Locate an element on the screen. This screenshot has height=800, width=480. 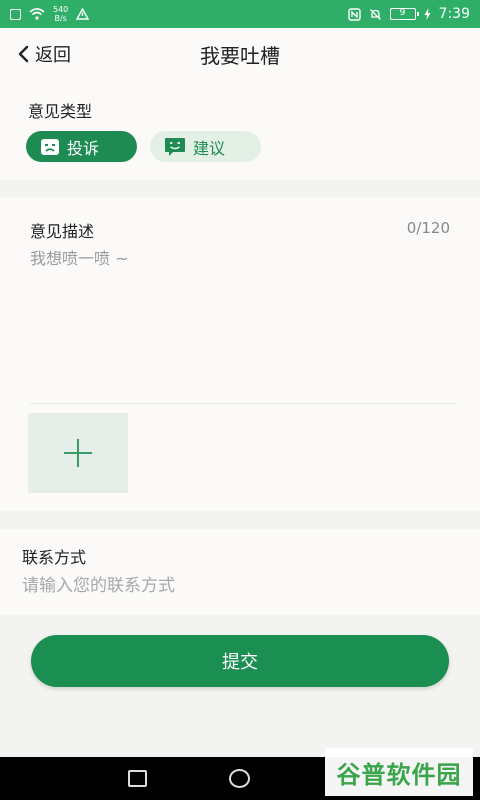
chevron-left-icon is located at coordinates (23, 54).